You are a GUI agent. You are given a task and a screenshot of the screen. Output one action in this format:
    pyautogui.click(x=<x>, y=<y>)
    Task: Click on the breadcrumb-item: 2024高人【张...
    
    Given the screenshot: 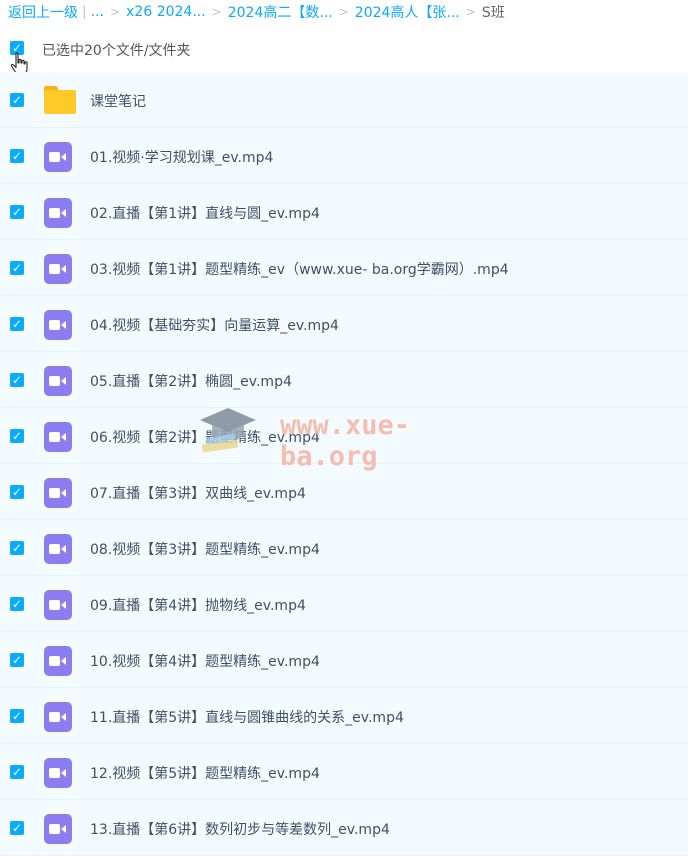 What is the action you would take?
    pyautogui.click(x=407, y=12)
    